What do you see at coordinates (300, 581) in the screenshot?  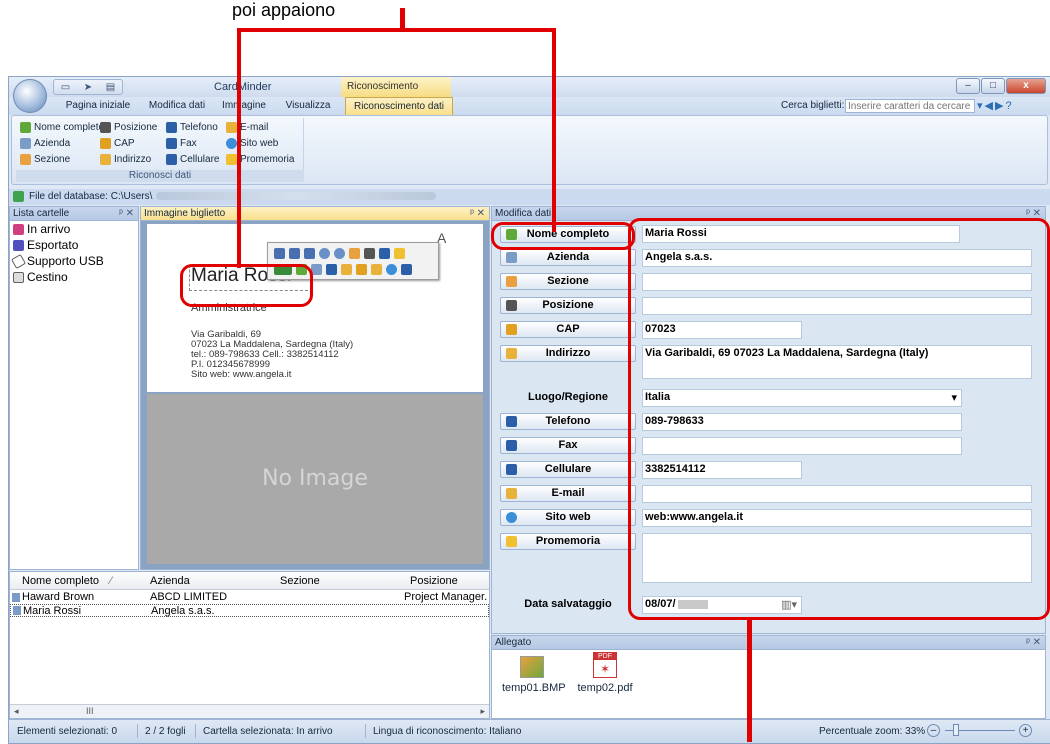 I see `column-header-sezione: Sezione` at bounding box center [300, 581].